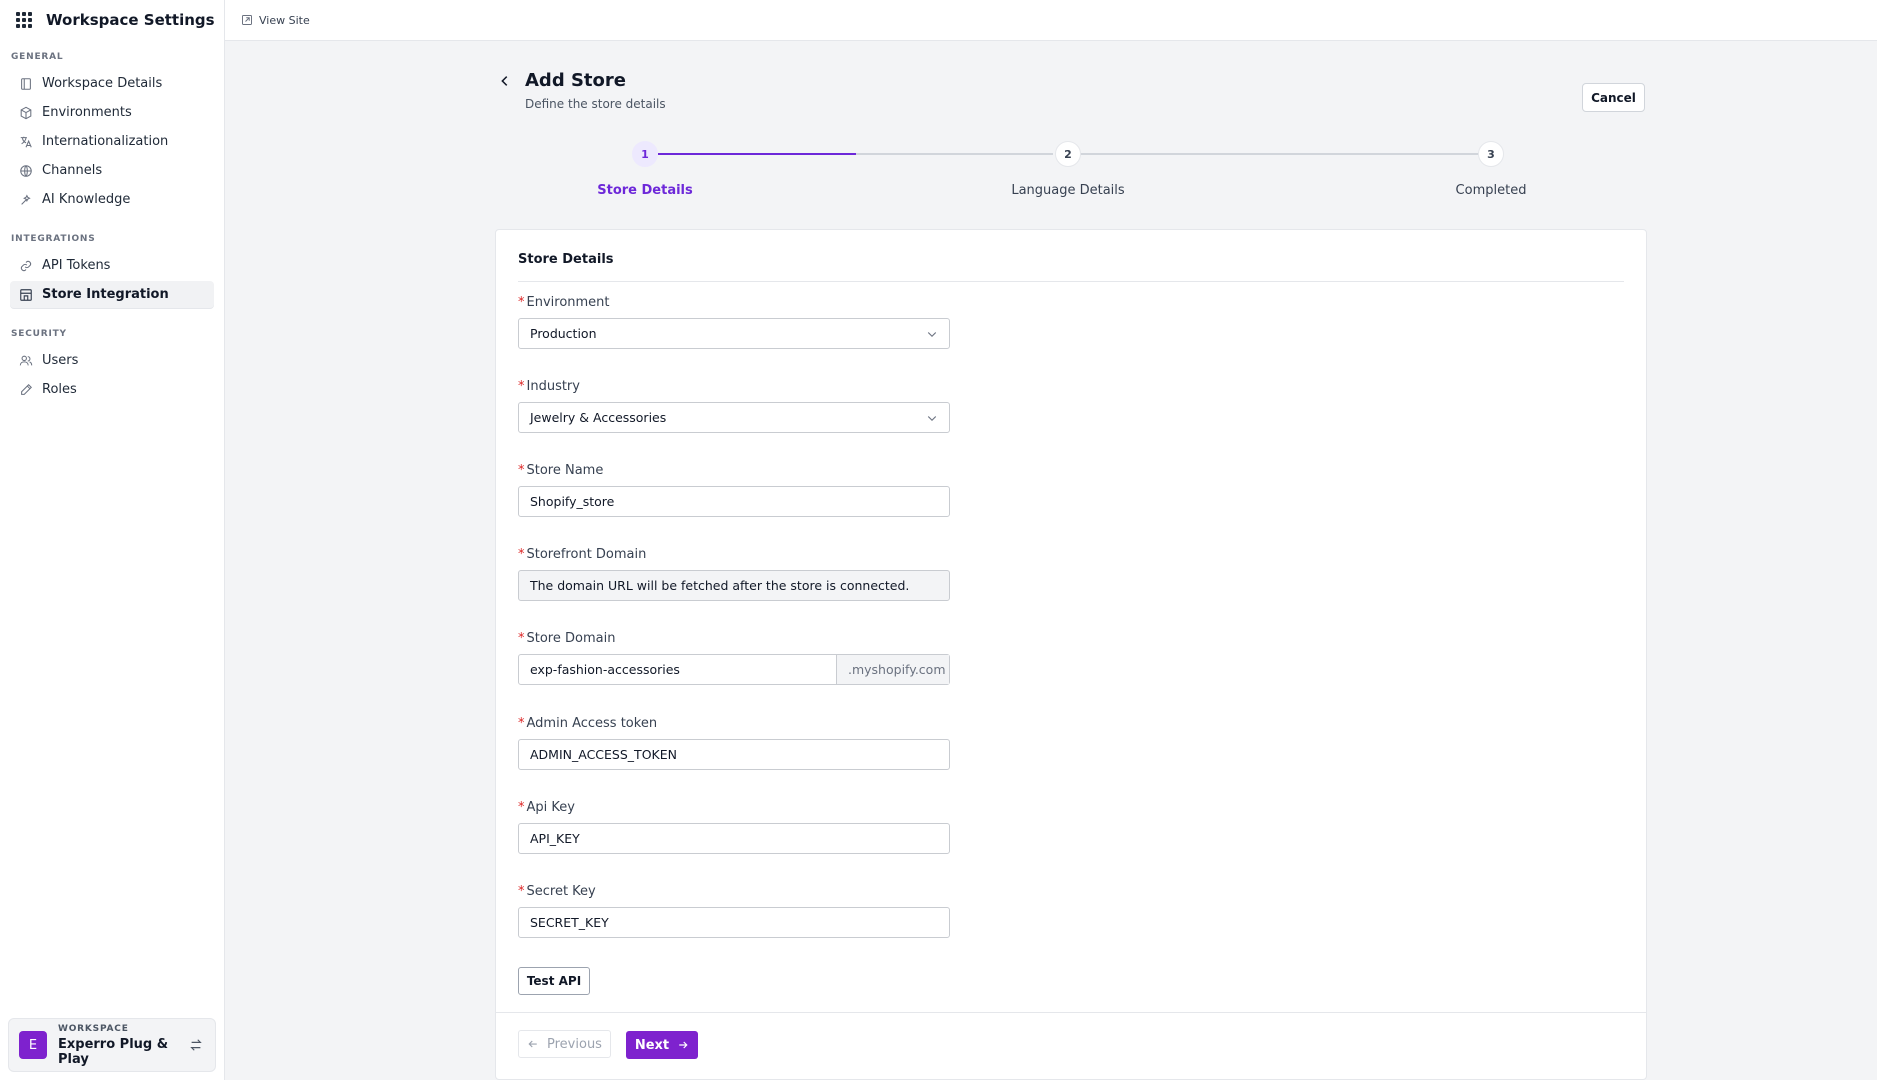 Image resolution: width=1877 pixels, height=1080 pixels. Describe the element at coordinates (571, 638) in the screenshot. I see `store-domain-label: Store Domain` at that location.